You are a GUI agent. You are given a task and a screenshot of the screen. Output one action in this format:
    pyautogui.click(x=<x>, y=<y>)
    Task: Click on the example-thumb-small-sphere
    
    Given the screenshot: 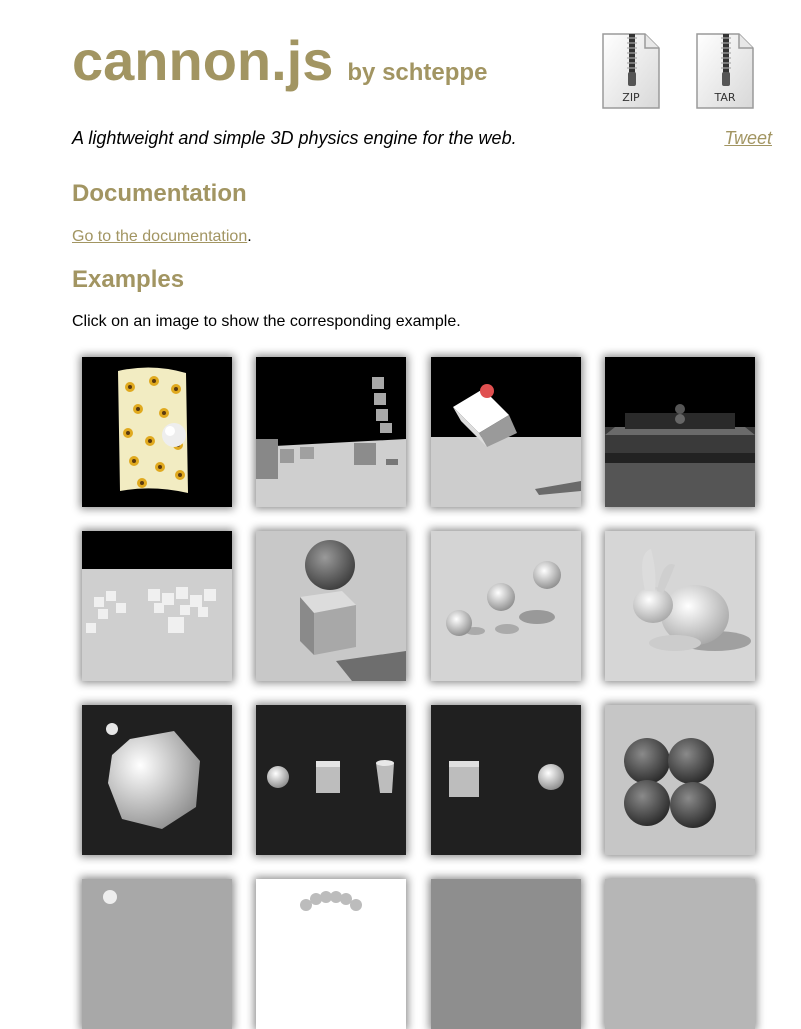 What is the action you would take?
    pyautogui.click(x=157, y=954)
    